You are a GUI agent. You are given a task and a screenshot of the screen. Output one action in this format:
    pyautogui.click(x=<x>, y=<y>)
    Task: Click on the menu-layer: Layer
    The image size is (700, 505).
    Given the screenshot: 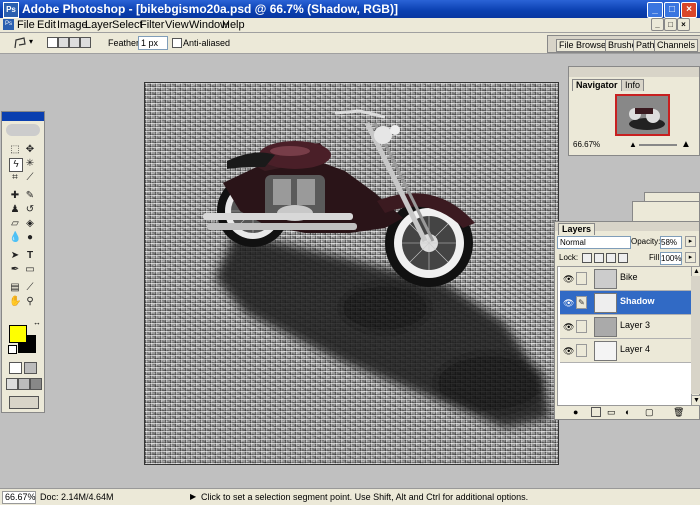 What is the action you would take?
    pyautogui.click(x=99, y=25)
    